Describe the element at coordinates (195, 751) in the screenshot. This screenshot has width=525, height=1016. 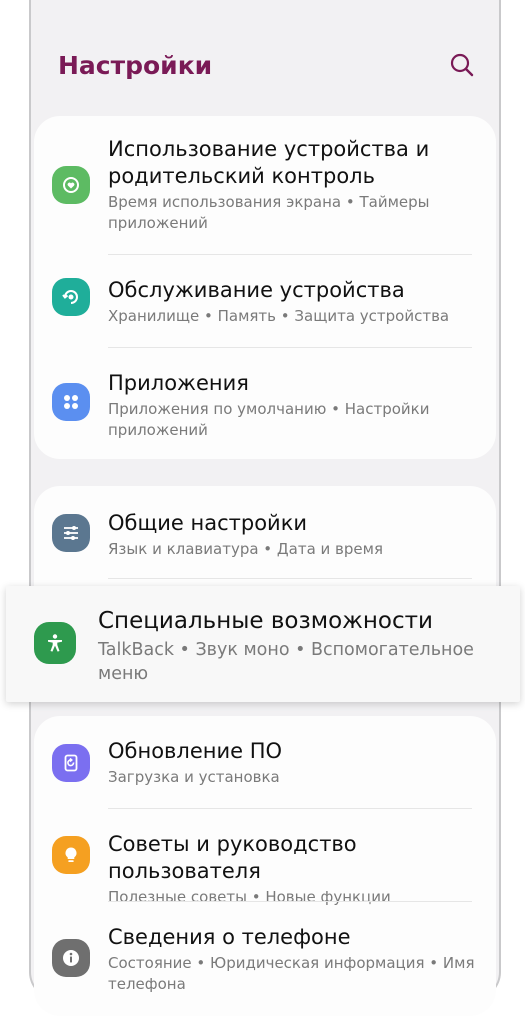
I see `item-title: Обновление ПО` at that location.